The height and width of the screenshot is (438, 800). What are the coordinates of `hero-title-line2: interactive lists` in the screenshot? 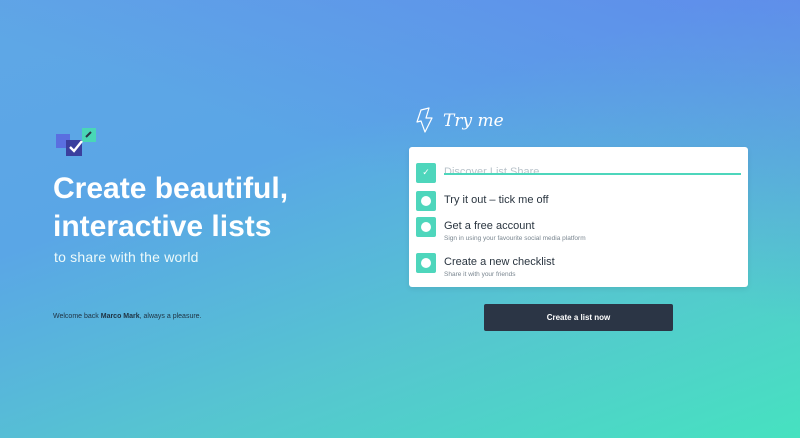 It's located at (162, 226).